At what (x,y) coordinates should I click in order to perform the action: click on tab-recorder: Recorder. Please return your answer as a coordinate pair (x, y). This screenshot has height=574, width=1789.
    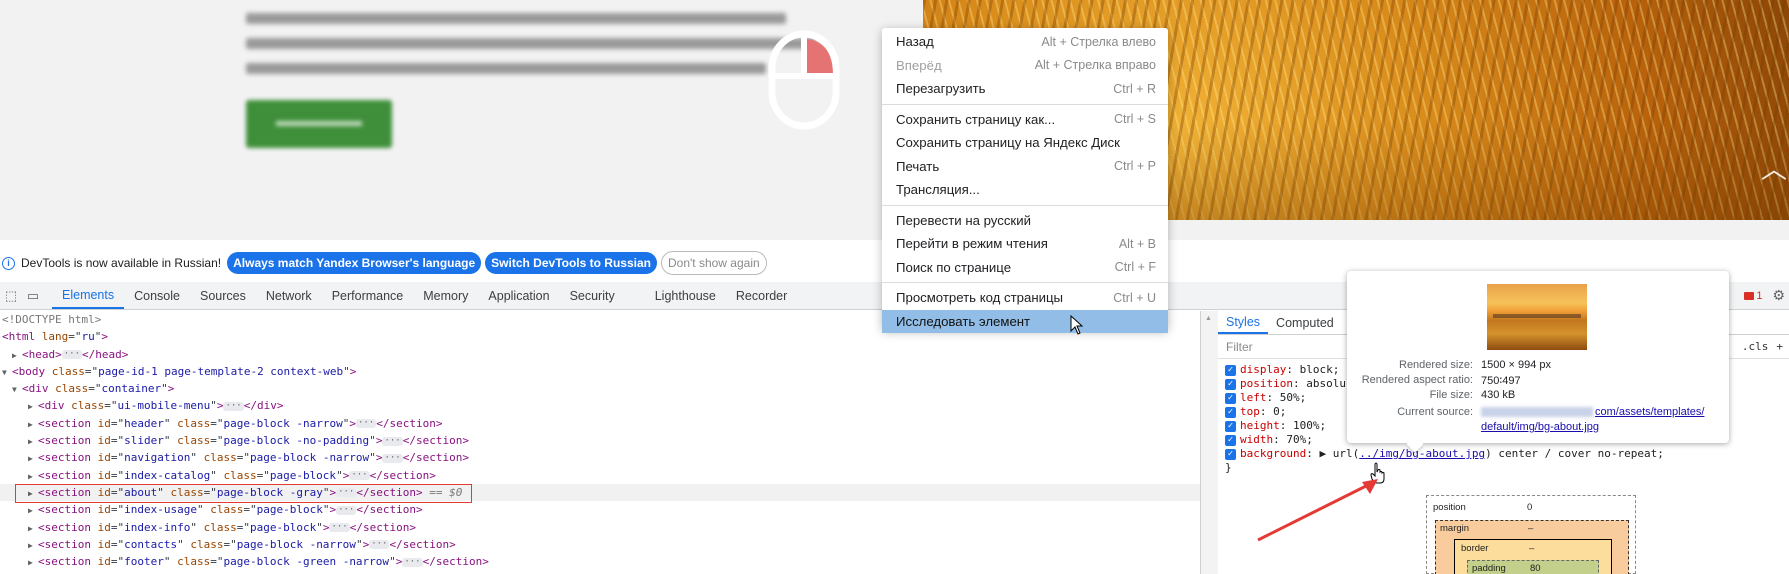
    Looking at the image, I should click on (761, 295).